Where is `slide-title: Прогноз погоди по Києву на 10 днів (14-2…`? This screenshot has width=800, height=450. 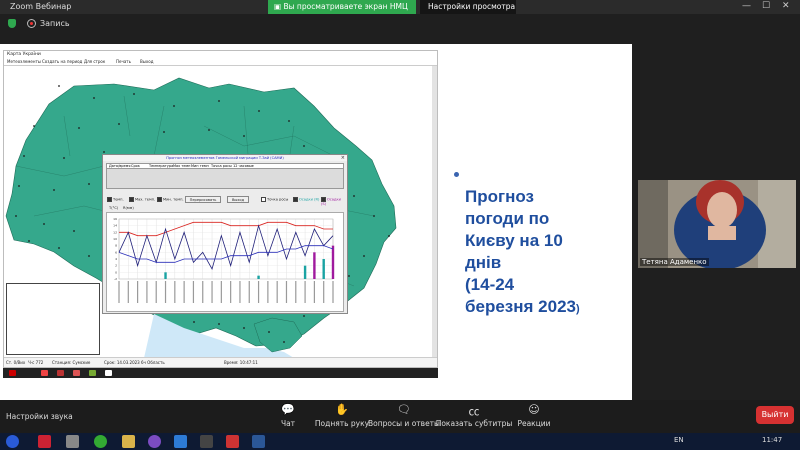
slide-title: Прогноз погоди по Києву на 10 днів (14-2… is located at coordinates (545, 253).